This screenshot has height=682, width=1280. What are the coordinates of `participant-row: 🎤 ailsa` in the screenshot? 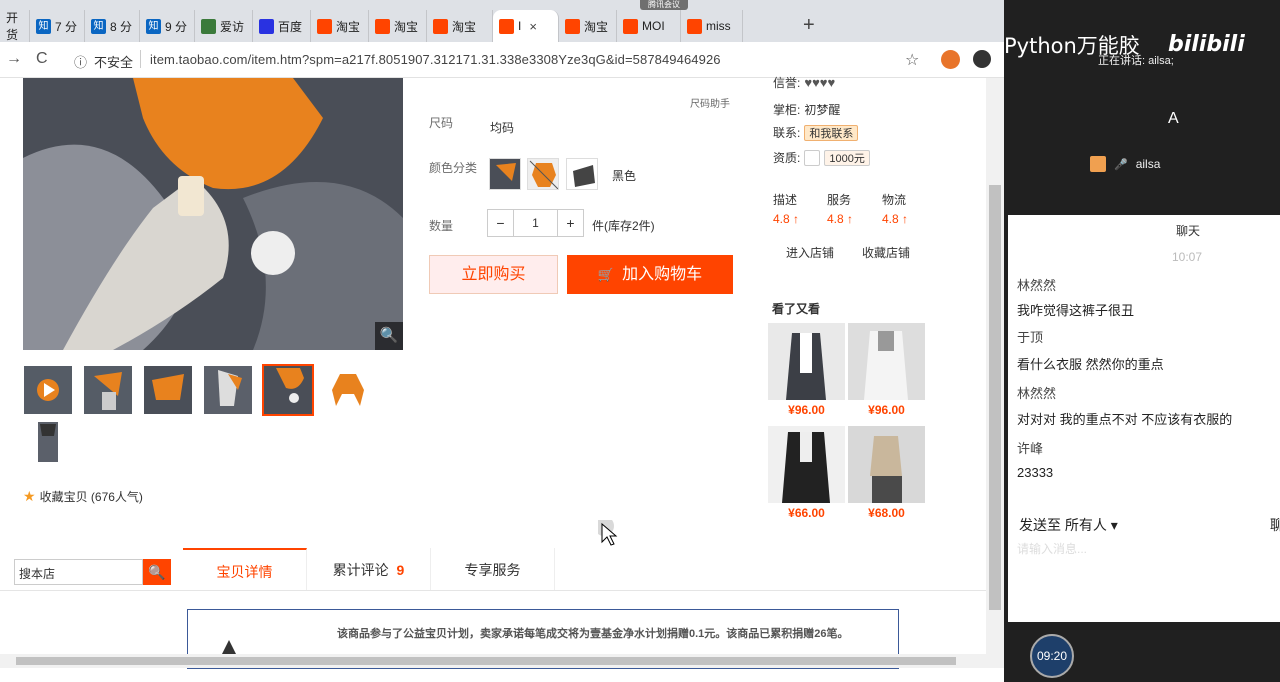 It's located at (1125, 164).